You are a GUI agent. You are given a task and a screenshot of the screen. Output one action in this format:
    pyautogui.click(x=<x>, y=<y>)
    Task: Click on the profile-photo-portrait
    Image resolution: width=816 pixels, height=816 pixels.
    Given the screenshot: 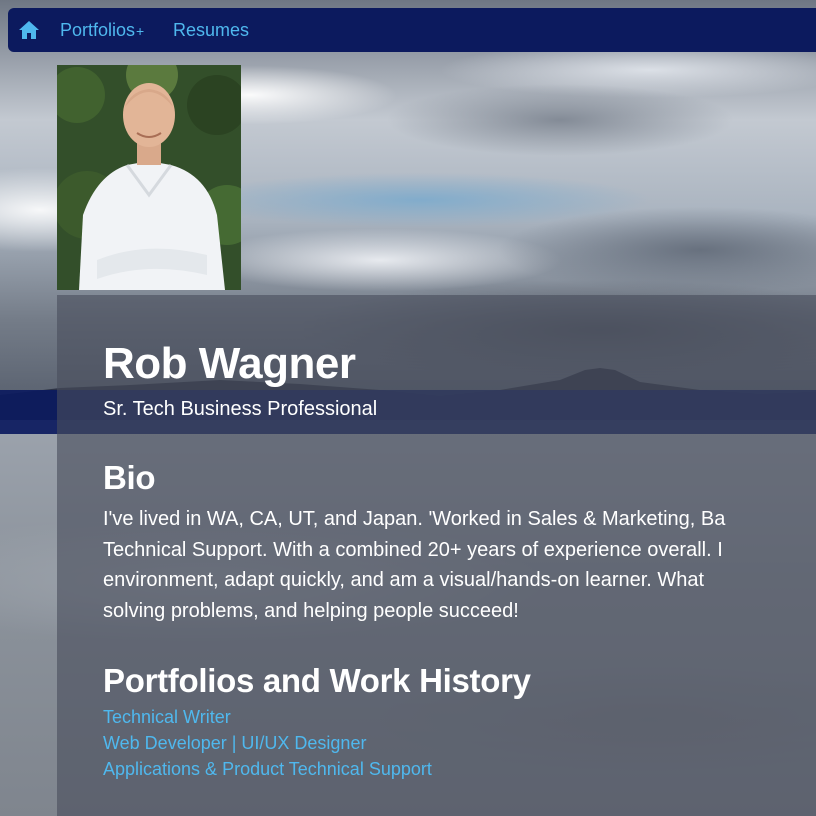 What is the action you would take?
    pyautogui.click(x=149, y=177)
    